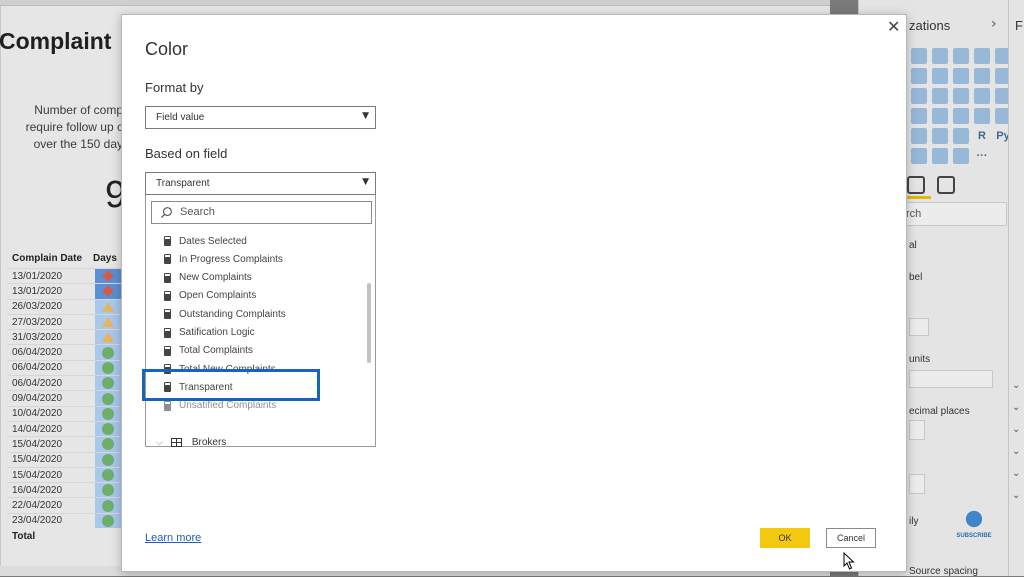 This screenshot has height=577, width=1024. I want to click on stacked-bar-icon, so click(919, 56).